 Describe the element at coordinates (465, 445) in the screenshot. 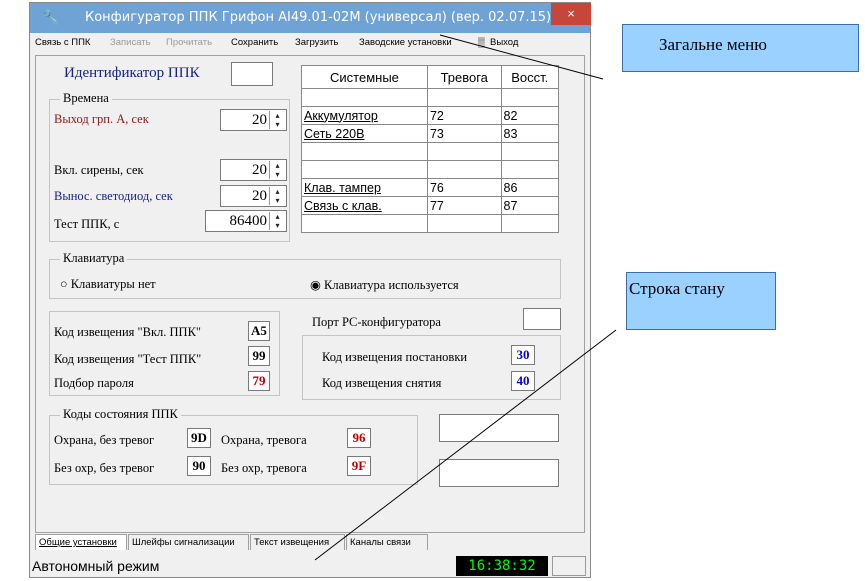

I see `callout-line-status` at that location.